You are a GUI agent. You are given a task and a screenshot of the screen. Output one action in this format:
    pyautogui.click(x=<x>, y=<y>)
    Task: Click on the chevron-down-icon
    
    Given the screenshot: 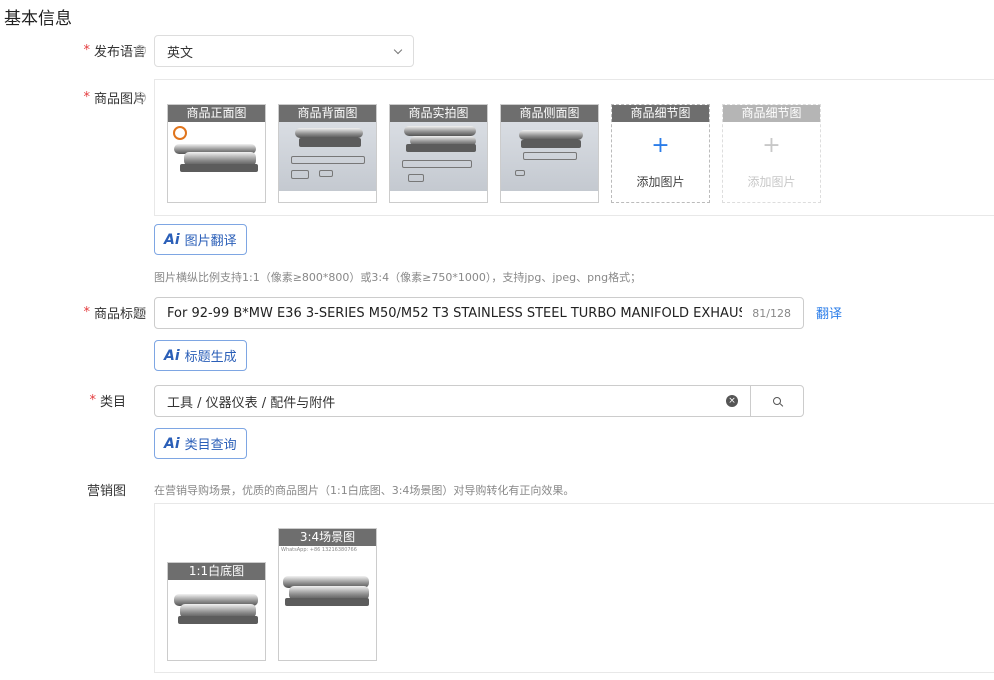 What is the action you would take?
    pyautogui.click(x=398, y=49)
    